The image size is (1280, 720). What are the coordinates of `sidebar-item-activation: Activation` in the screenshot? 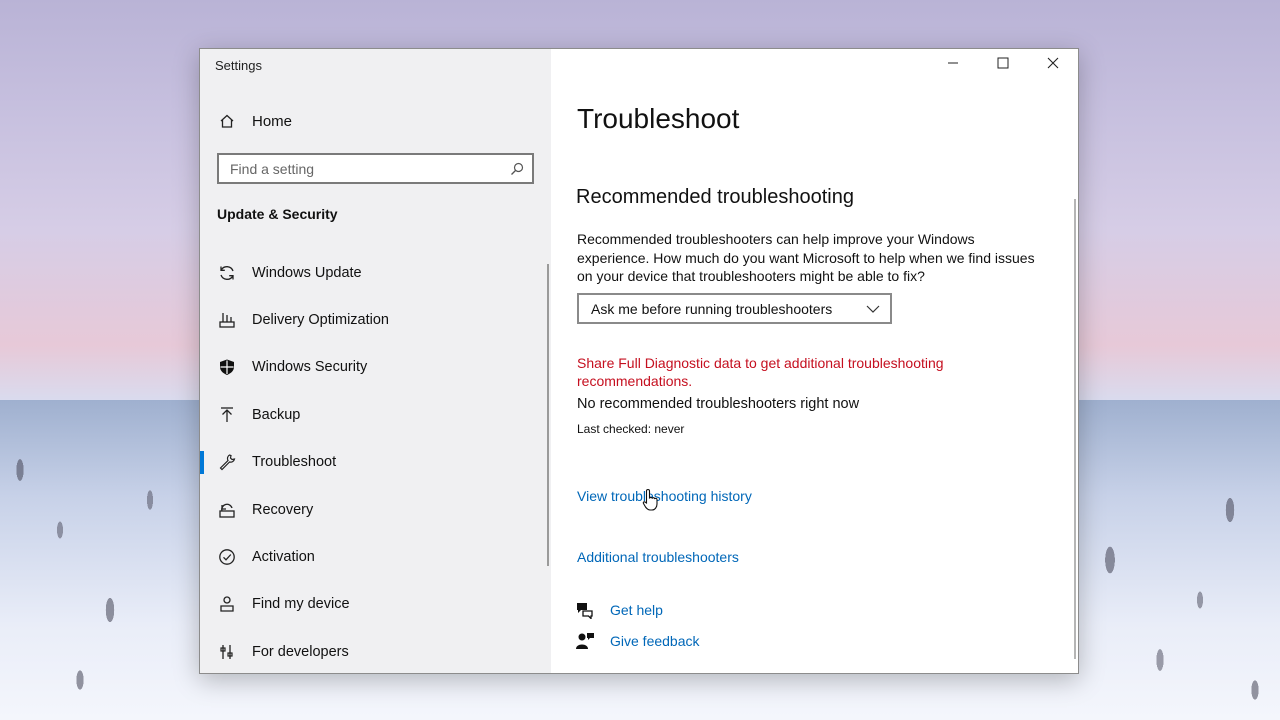 It's located at (375, 556).